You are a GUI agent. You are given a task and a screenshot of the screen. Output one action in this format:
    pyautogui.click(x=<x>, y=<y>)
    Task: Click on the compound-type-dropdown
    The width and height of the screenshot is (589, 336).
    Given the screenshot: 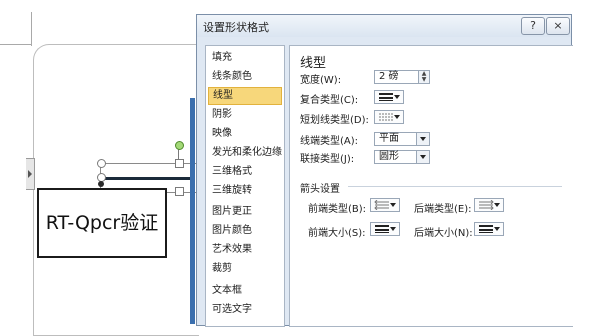 What is the action you would take?
    pyautogui.click(x=389, y=97)
    